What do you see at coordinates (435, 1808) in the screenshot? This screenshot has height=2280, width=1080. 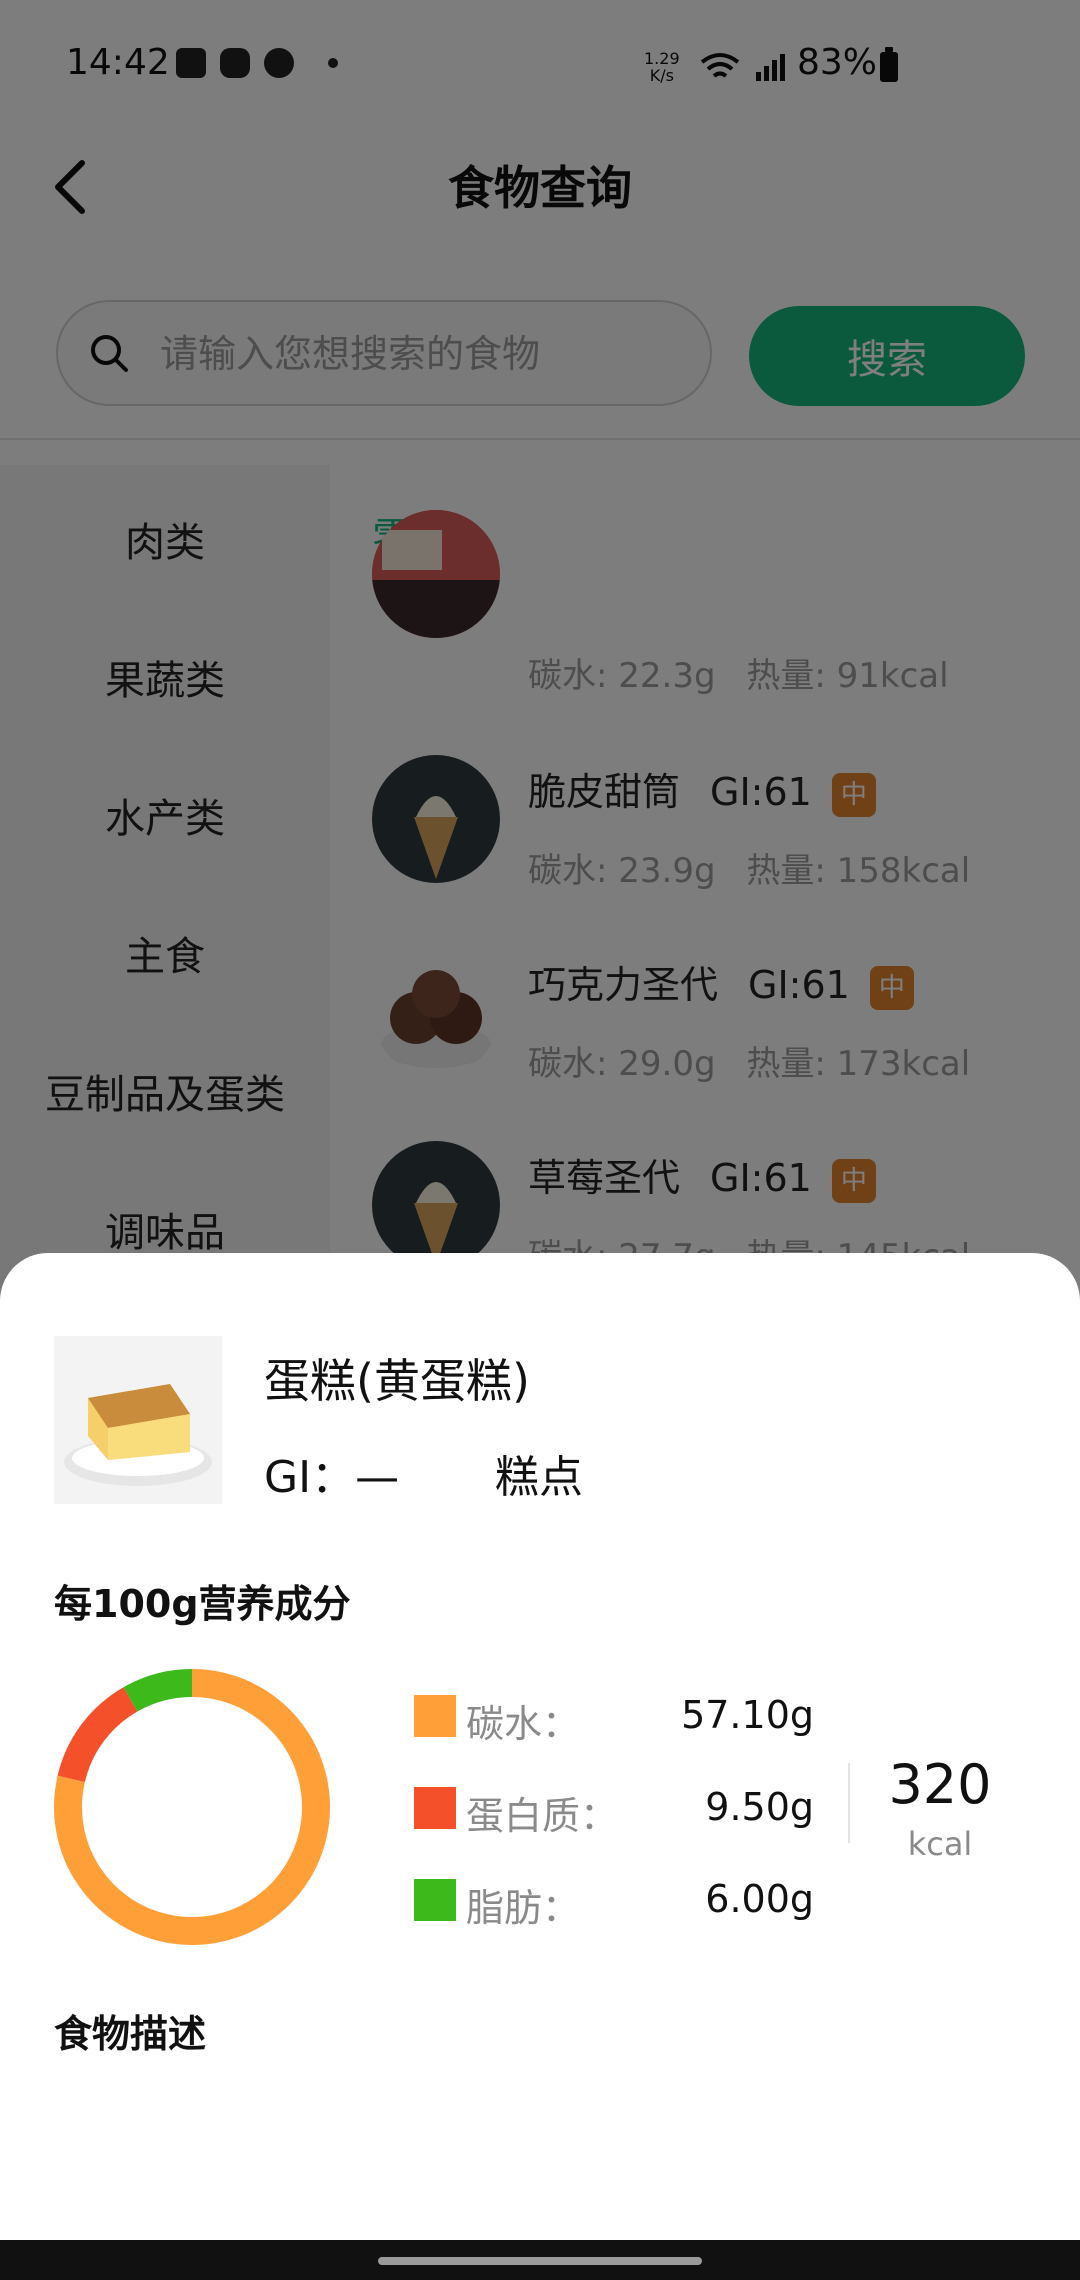 I see `protein-swatch` at bounding box center [435, 1808].